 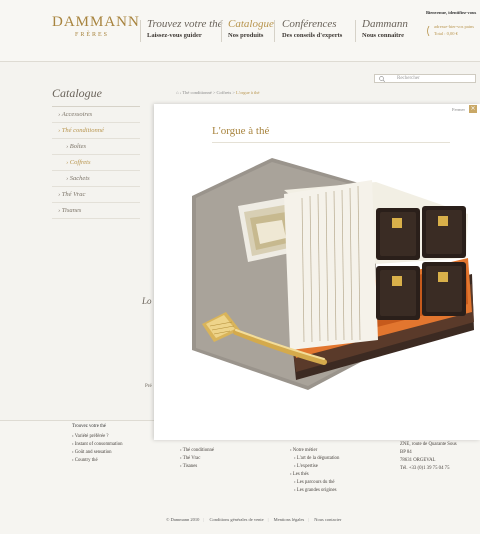 What do you see at coordinates (425, 78) in the screenshot?
I see `search-input: Rechercher` at bounding box center [425, 78].